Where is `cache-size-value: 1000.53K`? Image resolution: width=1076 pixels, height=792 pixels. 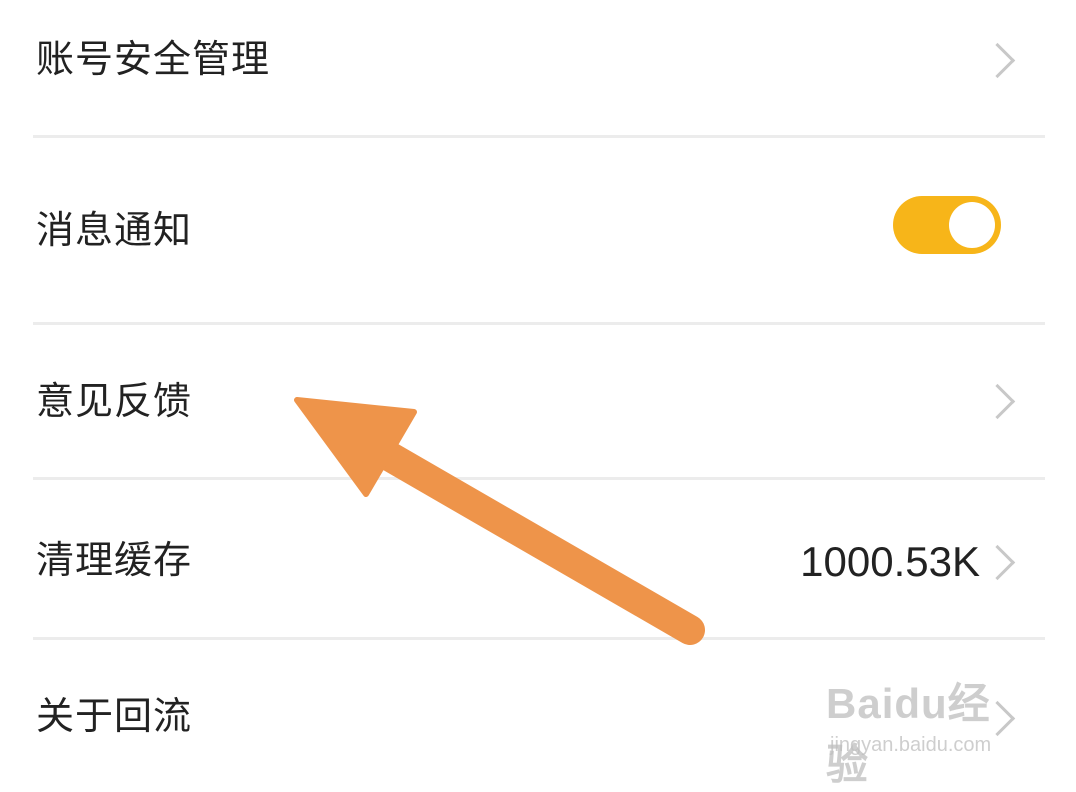
cache-size-value: 1000.53K is located at coordinates (890, 561).